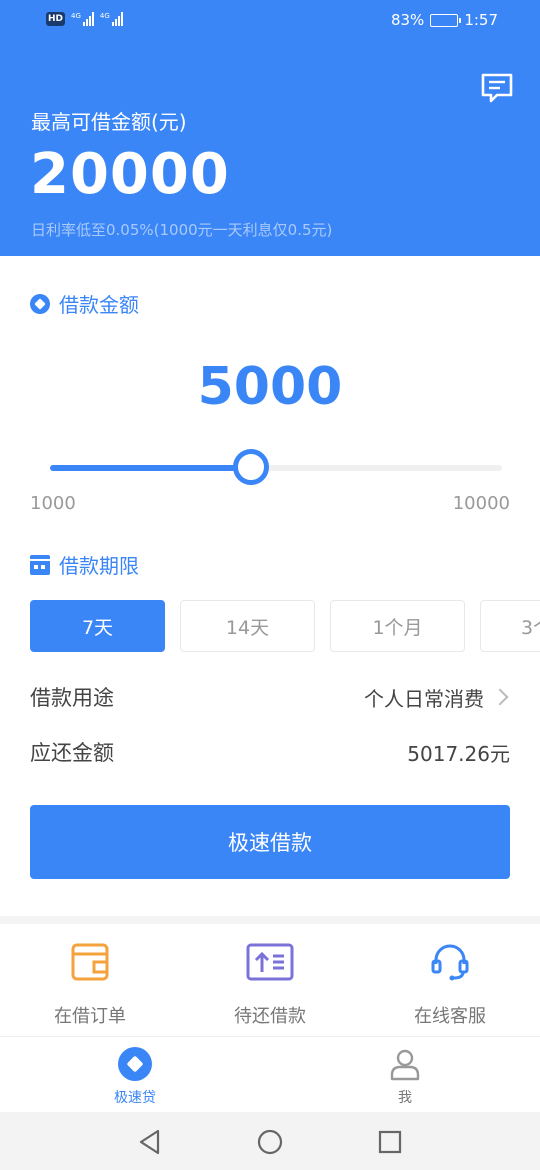 The image size is (540, 1170). What do you see at coordinates (111, 19) in the screenshot?
I see `signal-icon-2: 4G` at bounding box center [111, 19].